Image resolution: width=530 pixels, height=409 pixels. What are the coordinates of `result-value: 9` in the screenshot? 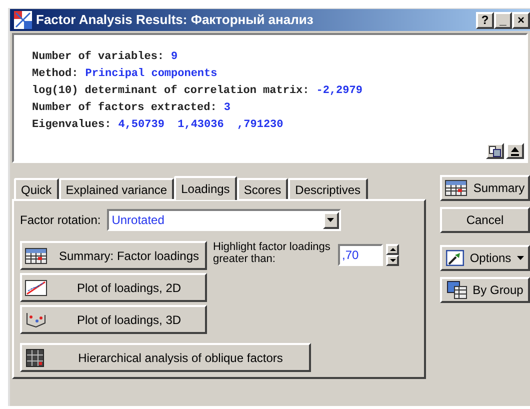 It's located at (174, 57).